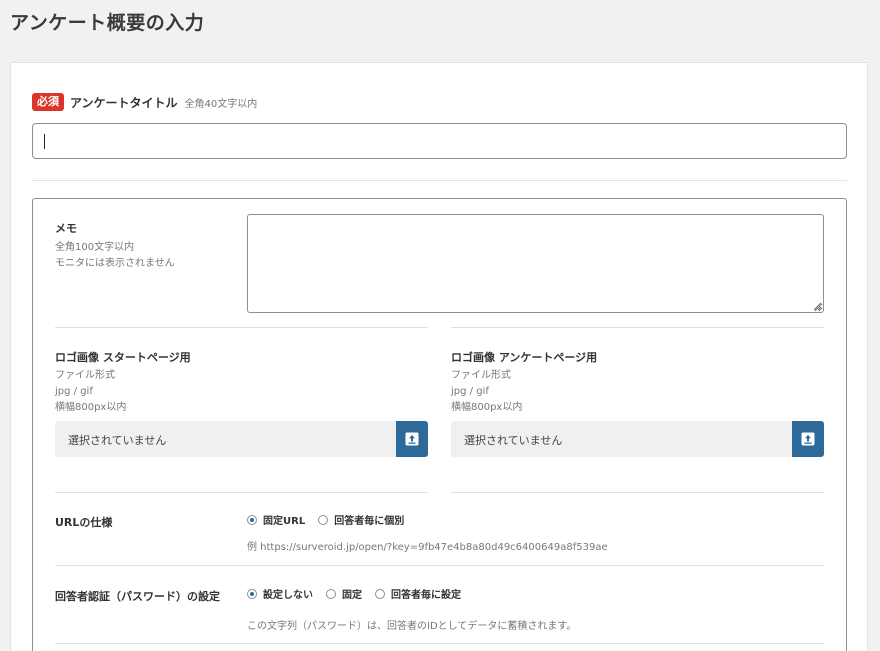 Image resolution: width=880 pixels, height=651 pixels. What do you see at coordinates (123, 357) in the screenshot?
I see `logo-start-label: ロゴ画像 スタートページ用` at bounding box center [123, 357].